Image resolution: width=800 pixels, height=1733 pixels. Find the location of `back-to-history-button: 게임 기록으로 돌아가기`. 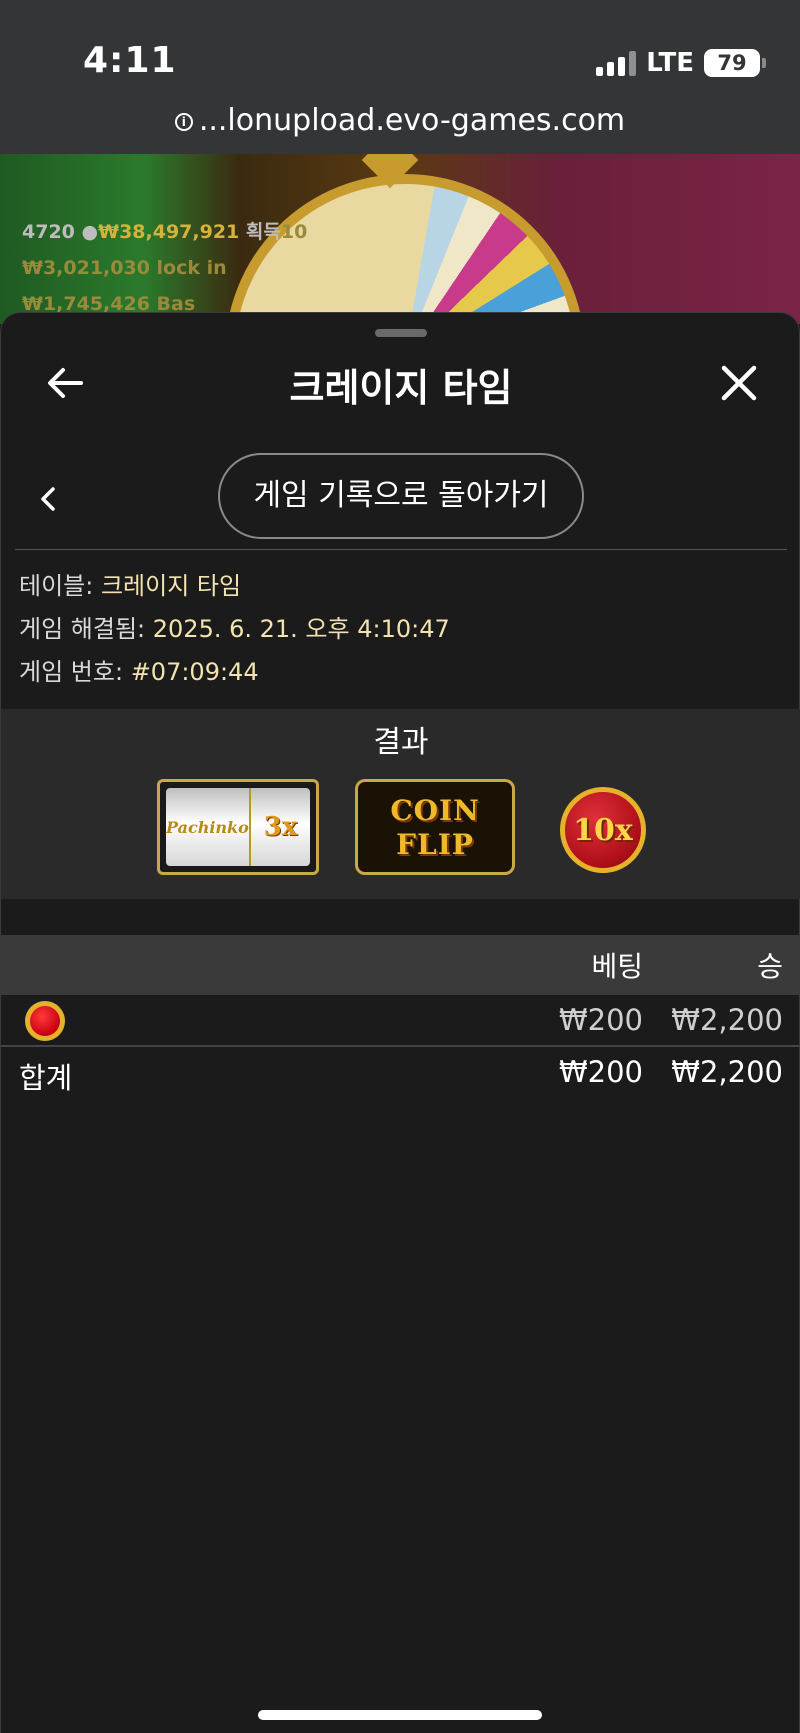

back-to-history-button: 게임 기록으로 돌아가기 is located at coordinates (401, 496).